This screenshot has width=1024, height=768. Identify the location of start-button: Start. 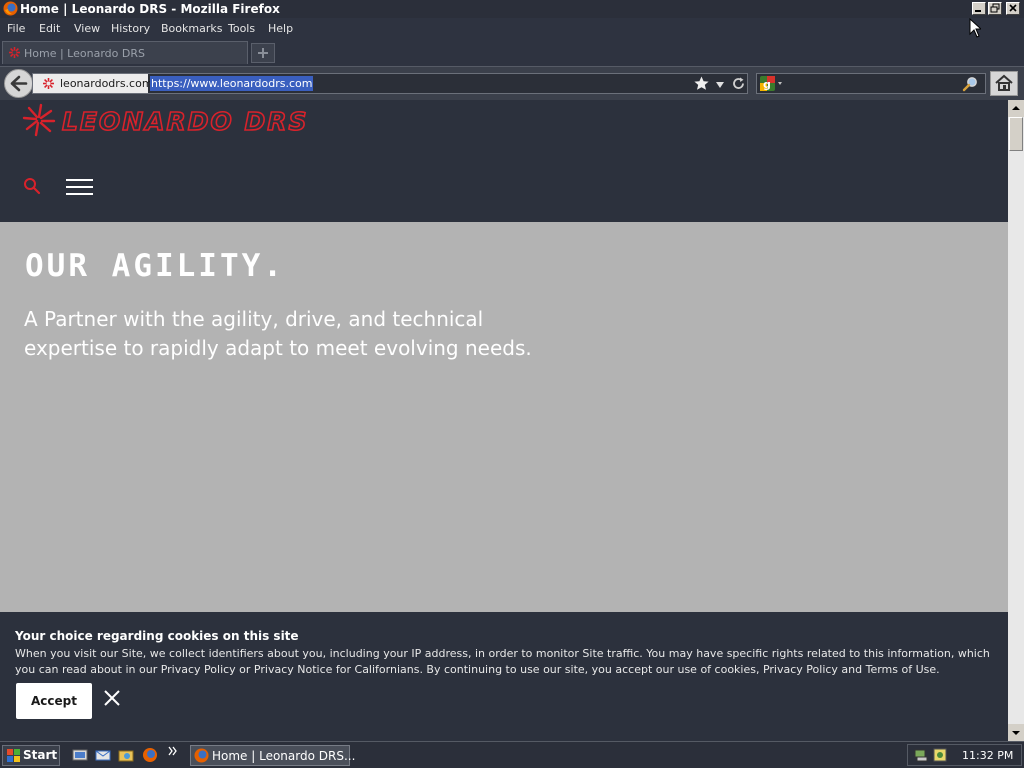
(31, 755).